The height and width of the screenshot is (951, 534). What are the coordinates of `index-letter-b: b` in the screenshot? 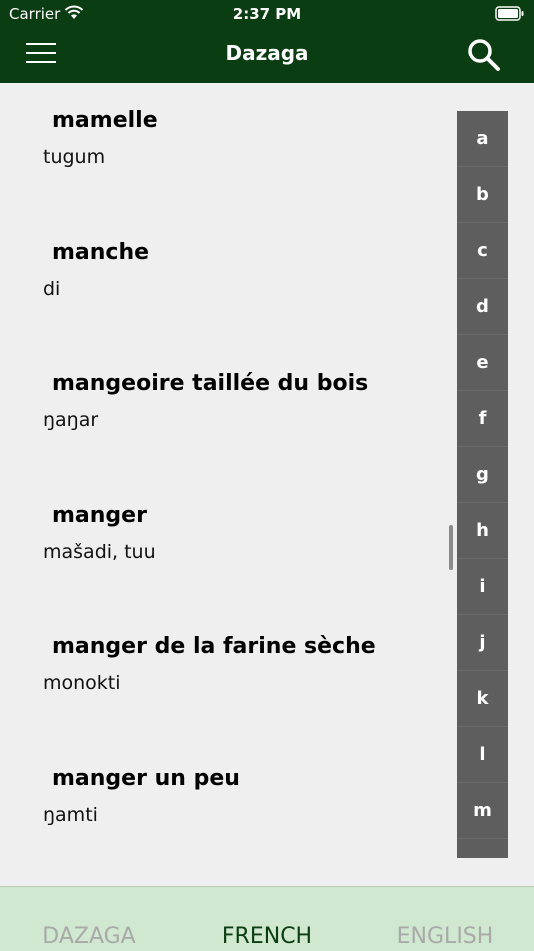 It's located at (482, 195).